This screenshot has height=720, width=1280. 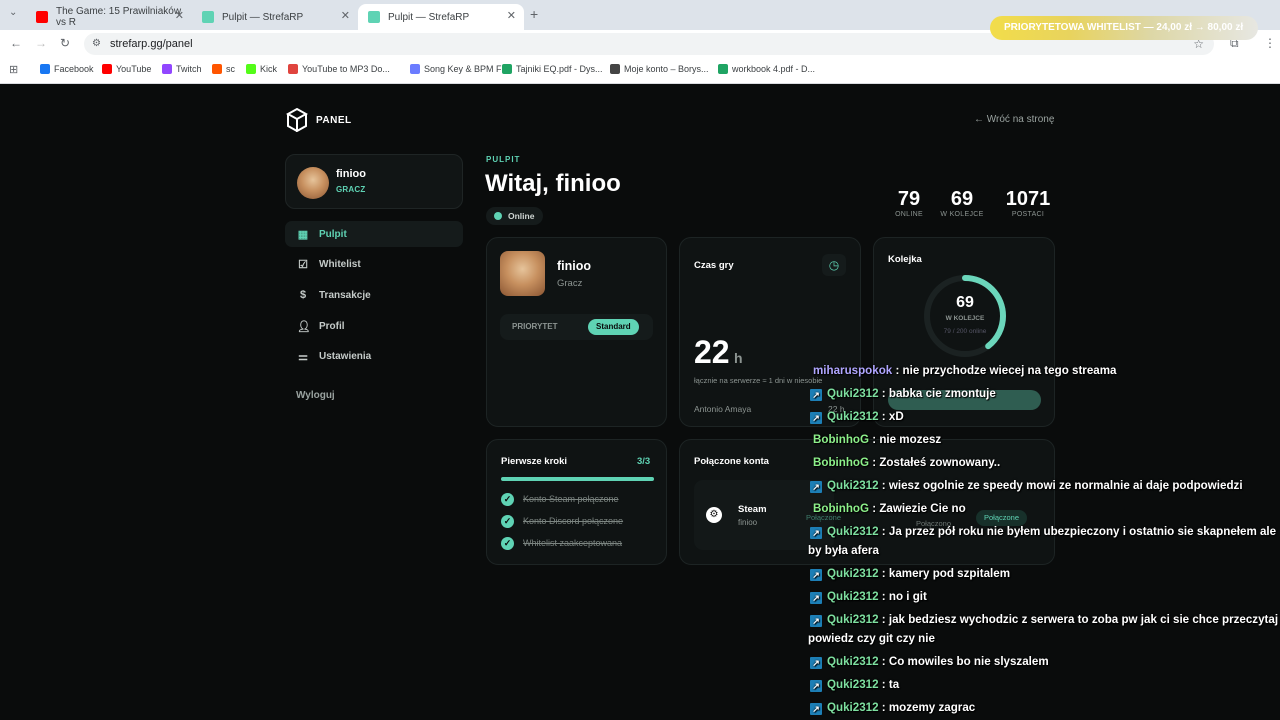 What do you see at coordinates (738, 358) in the screenshot?
I see `playtime-unit: h` at bounding box center [738, 358].